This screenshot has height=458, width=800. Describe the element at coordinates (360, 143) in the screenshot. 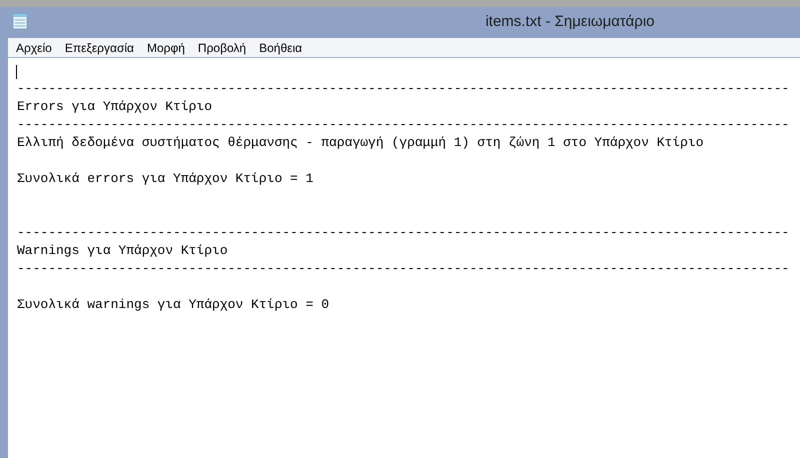

I see `text-line: Ελλιπή δεδομένα συστήματος θέρμανσης - παραγωγή (γραμμή 1) στη ζώνη 1 στο Υπάρχον Κτίριο` at that location.